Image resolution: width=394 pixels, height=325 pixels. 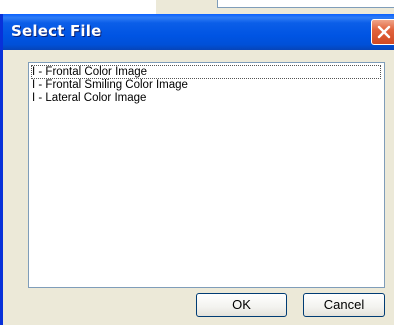 I want to click on ok-button: OK, so click(x=241, y=305).